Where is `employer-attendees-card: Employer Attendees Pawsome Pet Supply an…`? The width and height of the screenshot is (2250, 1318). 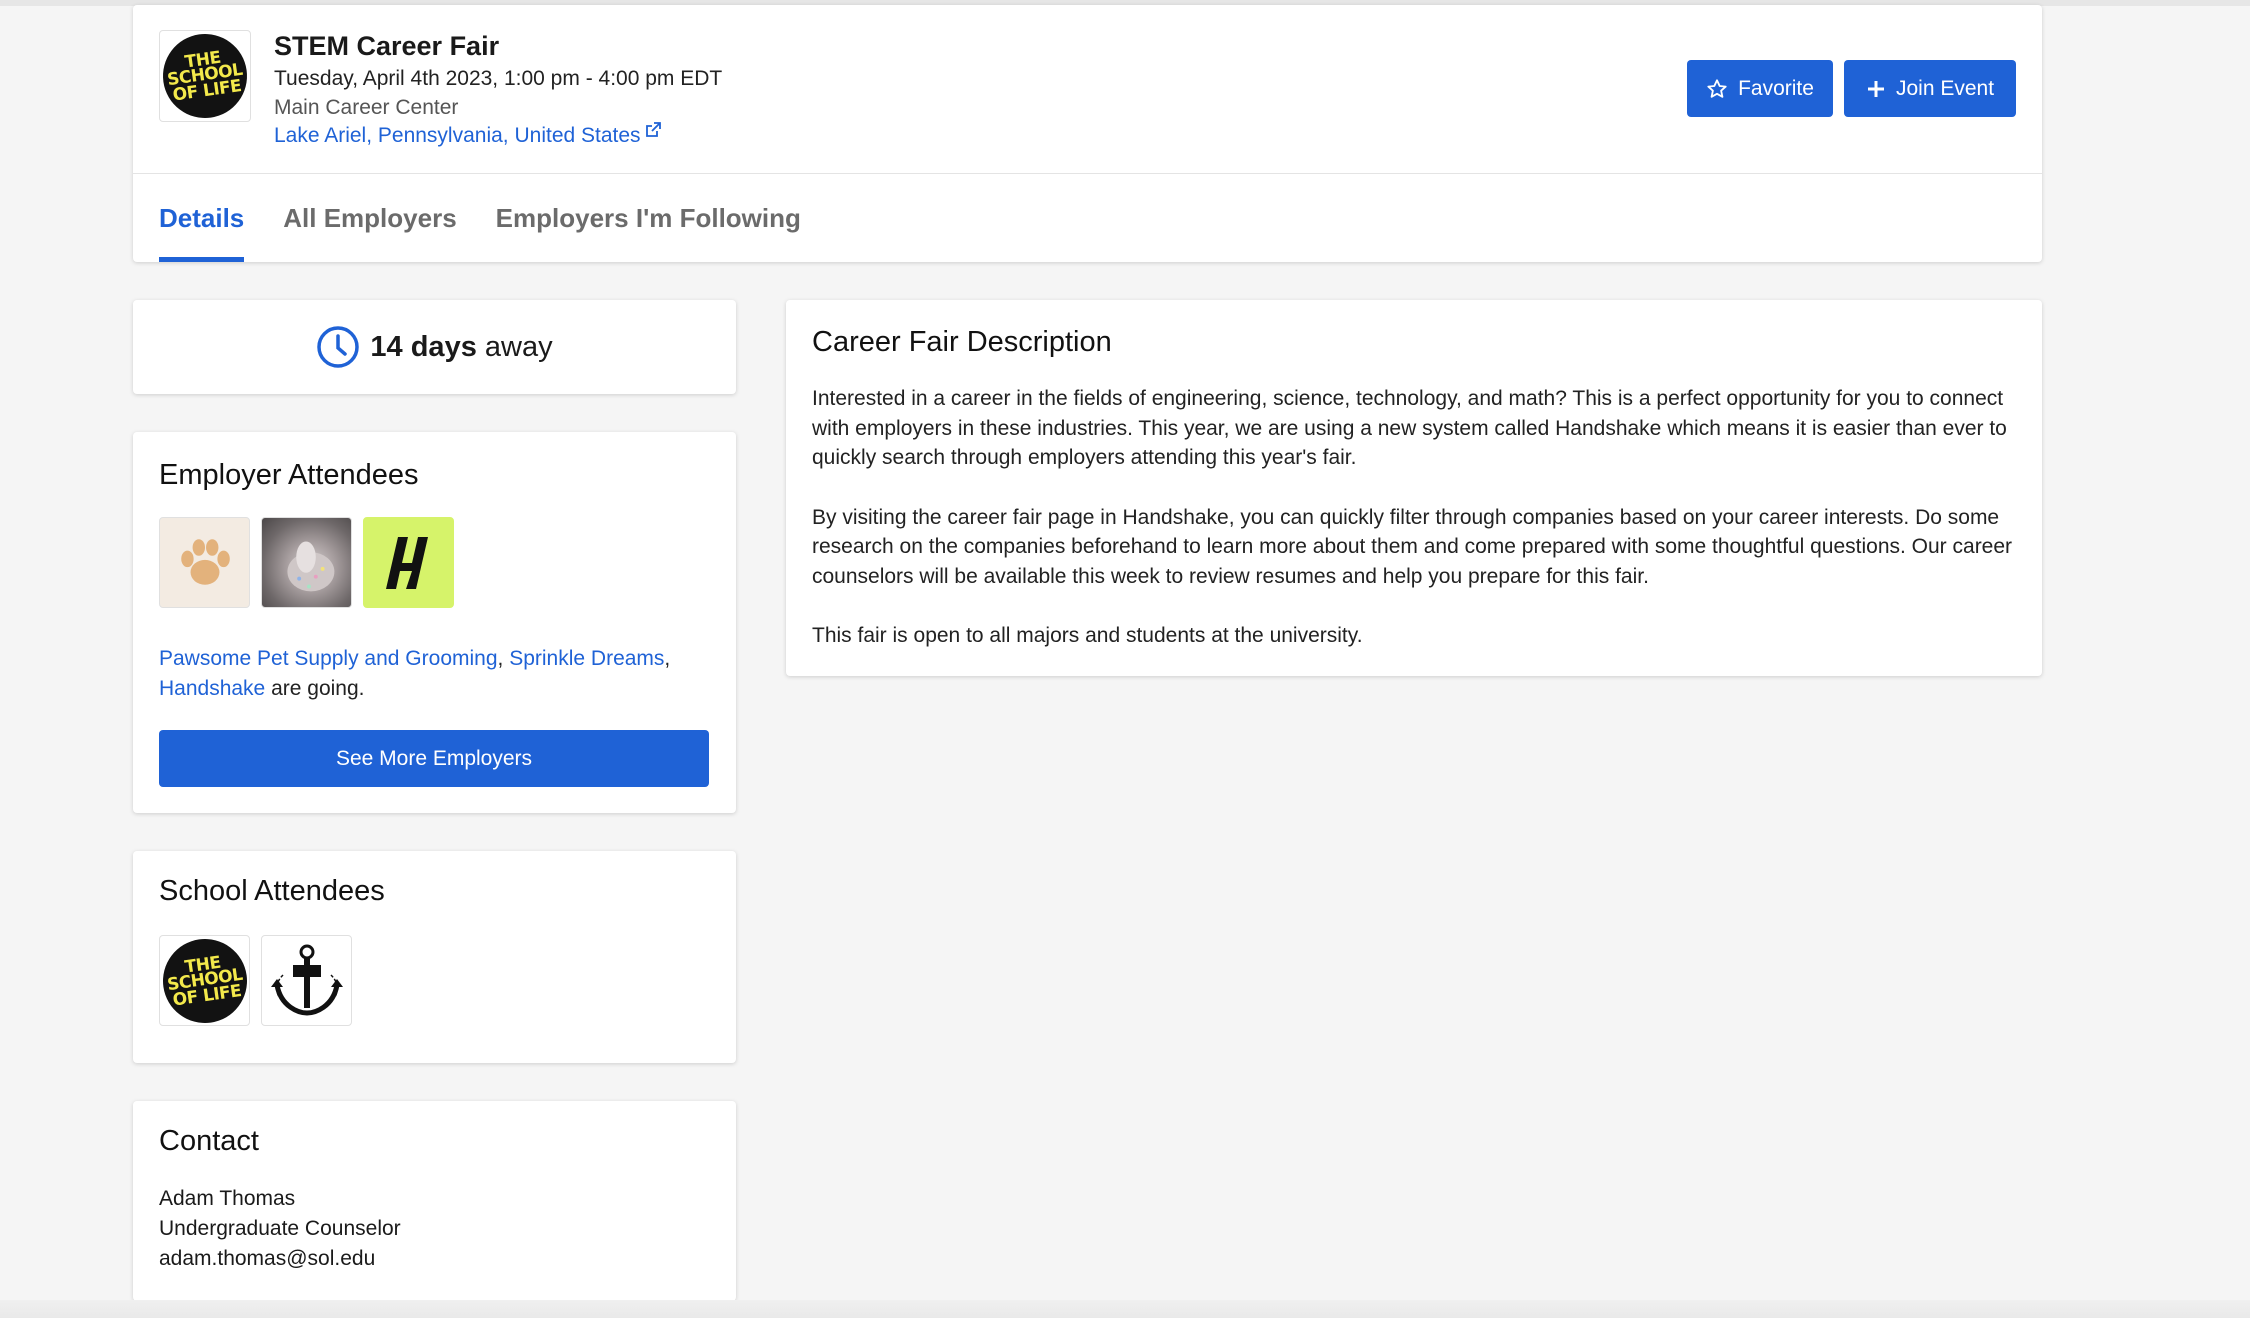 employer-attendees-card: Employer Attendees Pawsome Pet Supply an… is located at coordinates (434, 622).